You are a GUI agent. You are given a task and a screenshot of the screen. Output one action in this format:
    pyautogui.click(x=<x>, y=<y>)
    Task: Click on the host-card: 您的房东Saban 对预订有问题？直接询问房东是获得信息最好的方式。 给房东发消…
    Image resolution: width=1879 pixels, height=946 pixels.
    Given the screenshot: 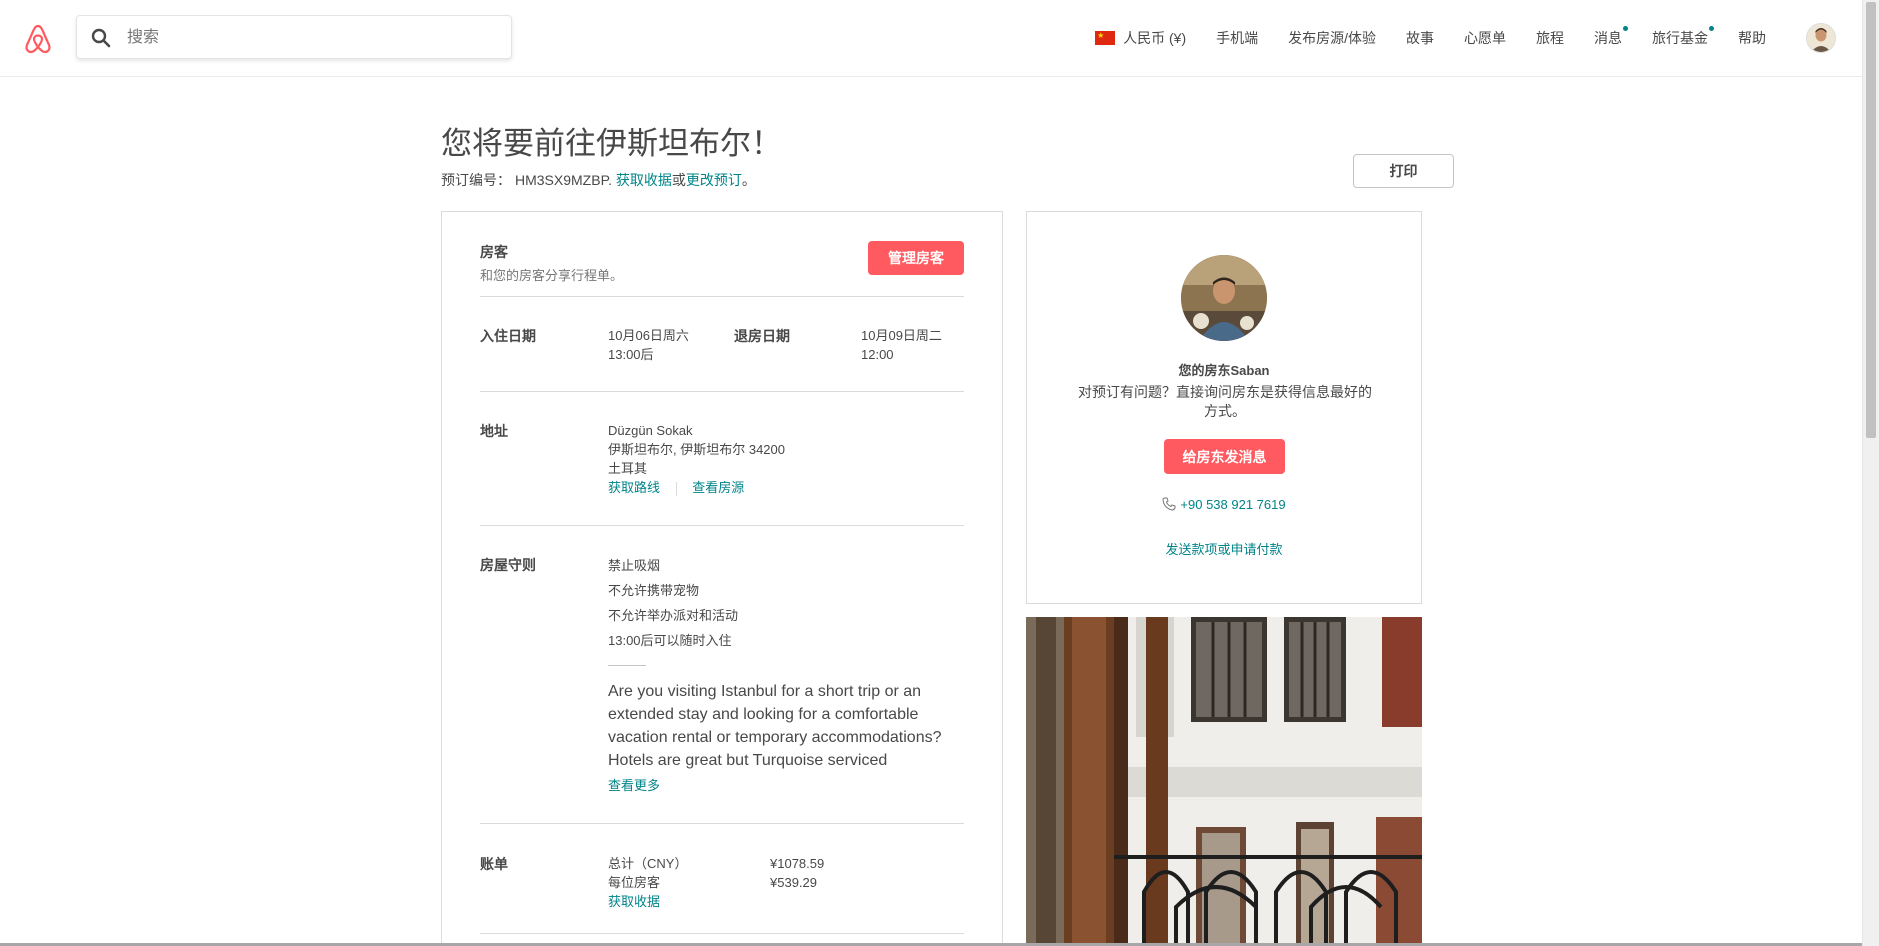 What is the action you would take?
    pyautogui.click(x=1224, y=407)
    